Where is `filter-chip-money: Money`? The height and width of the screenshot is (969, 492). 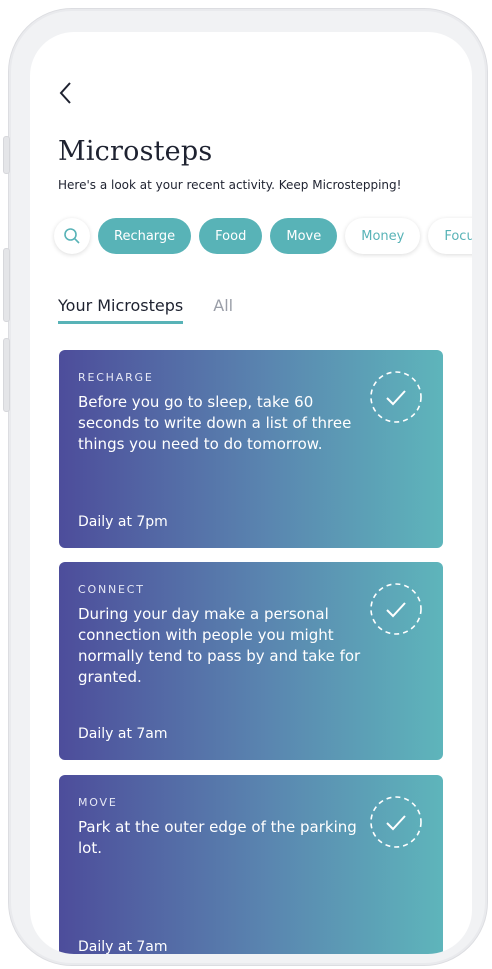 filter-chip-money: Money is located at coordinates (383, 236).